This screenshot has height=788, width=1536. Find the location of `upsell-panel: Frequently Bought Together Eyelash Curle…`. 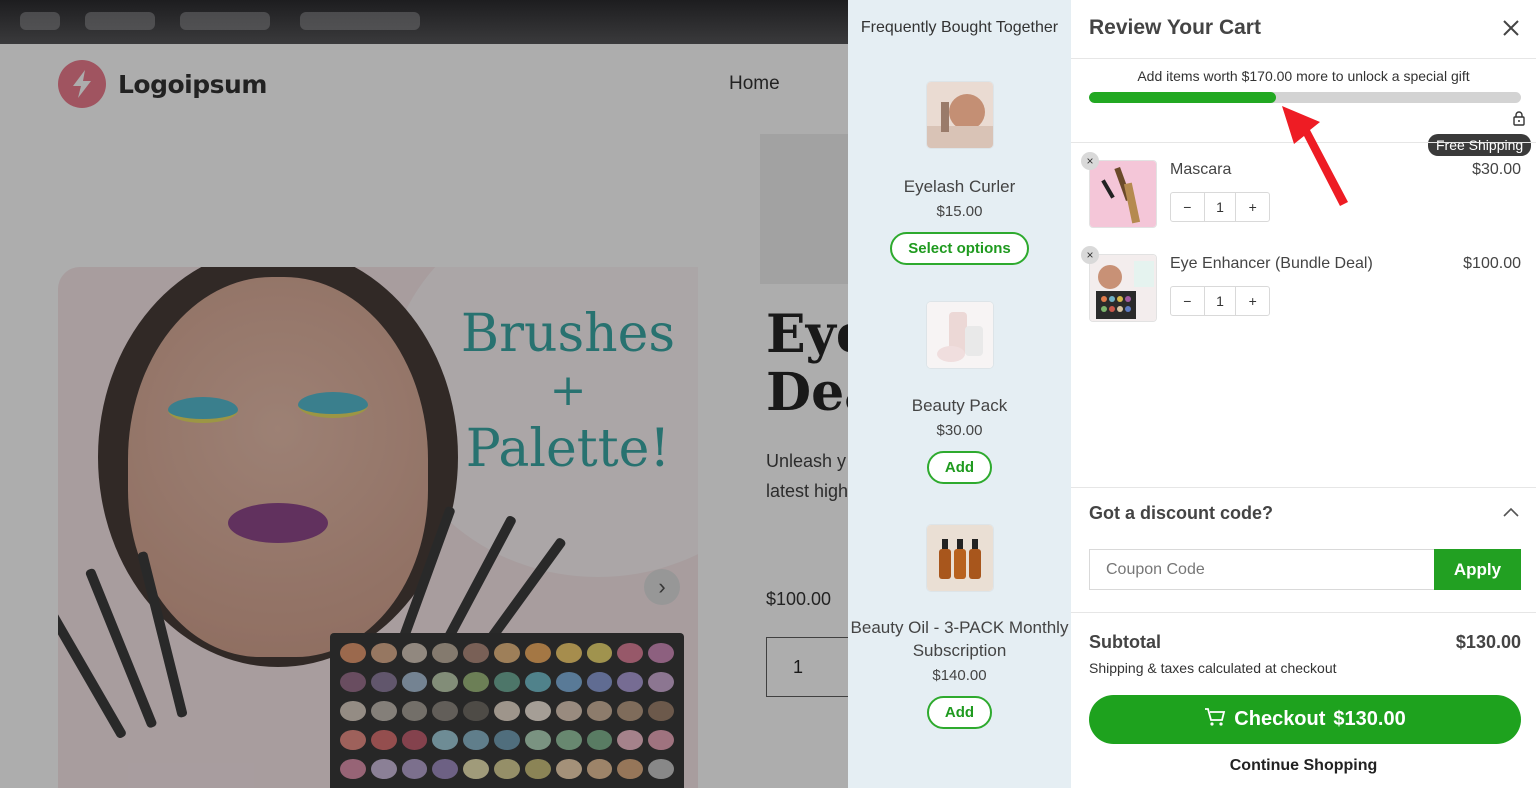

upsell-panel: Frequently Bought Together Eyelash Curle… is located at coordinates (959, 394).